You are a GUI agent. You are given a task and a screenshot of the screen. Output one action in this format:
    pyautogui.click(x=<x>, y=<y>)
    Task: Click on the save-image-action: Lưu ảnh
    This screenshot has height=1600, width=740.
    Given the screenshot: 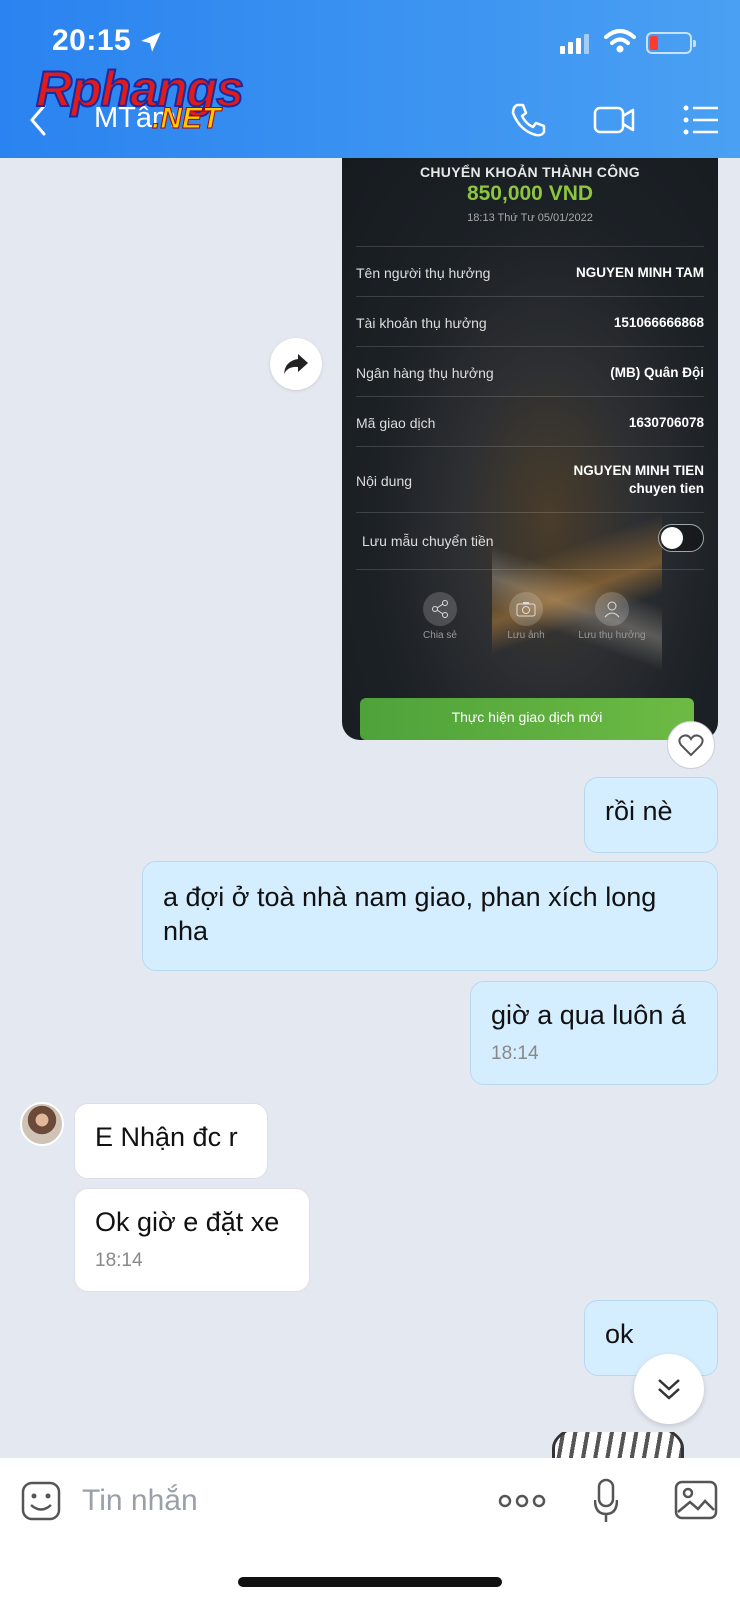 What is the action you would take?
    pyautogui.click(x=526, y=616)
    